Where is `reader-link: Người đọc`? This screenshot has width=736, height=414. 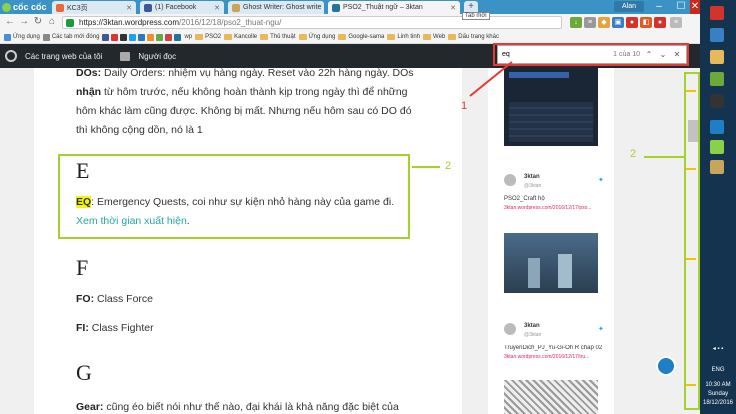
reader-link: Người đọc is located at coordinates (157, 56).